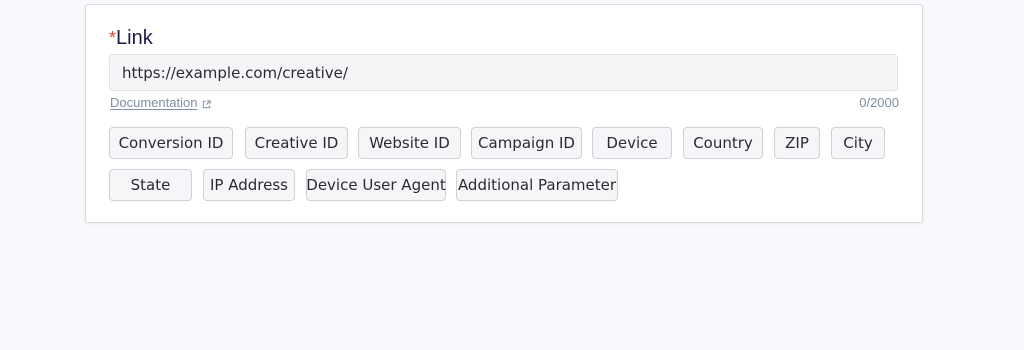 This screenshot has width=1024, height=350. I want to click on parameter-chip-website-id: Website ID, so click(409, 143).